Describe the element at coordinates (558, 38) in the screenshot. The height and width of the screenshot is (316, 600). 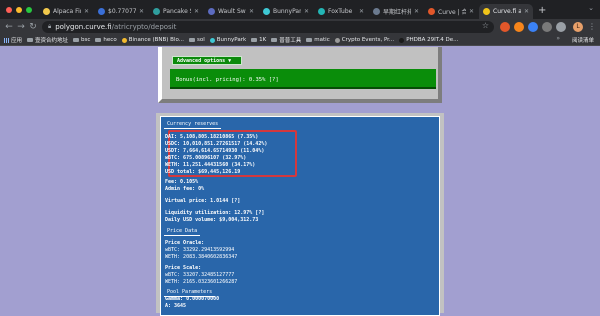
I see `bookmarks-overflow-button: »` at that location.